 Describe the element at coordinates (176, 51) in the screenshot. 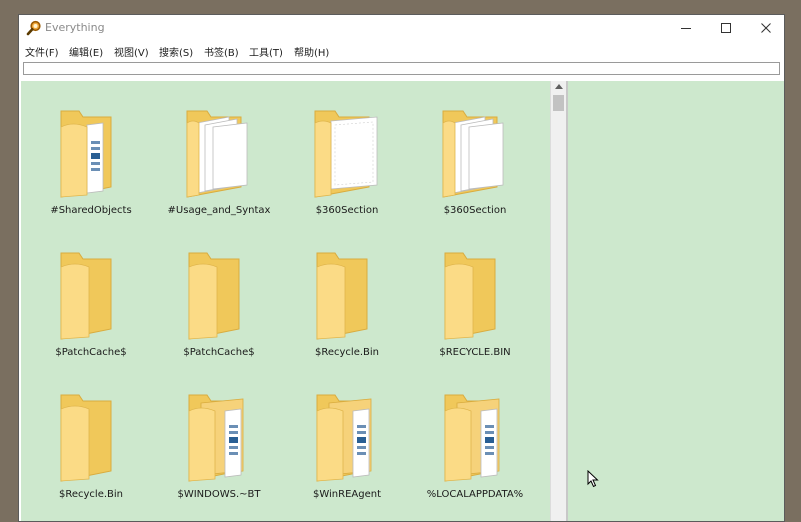

I see `menu-search: 搜索(S)` at that location.